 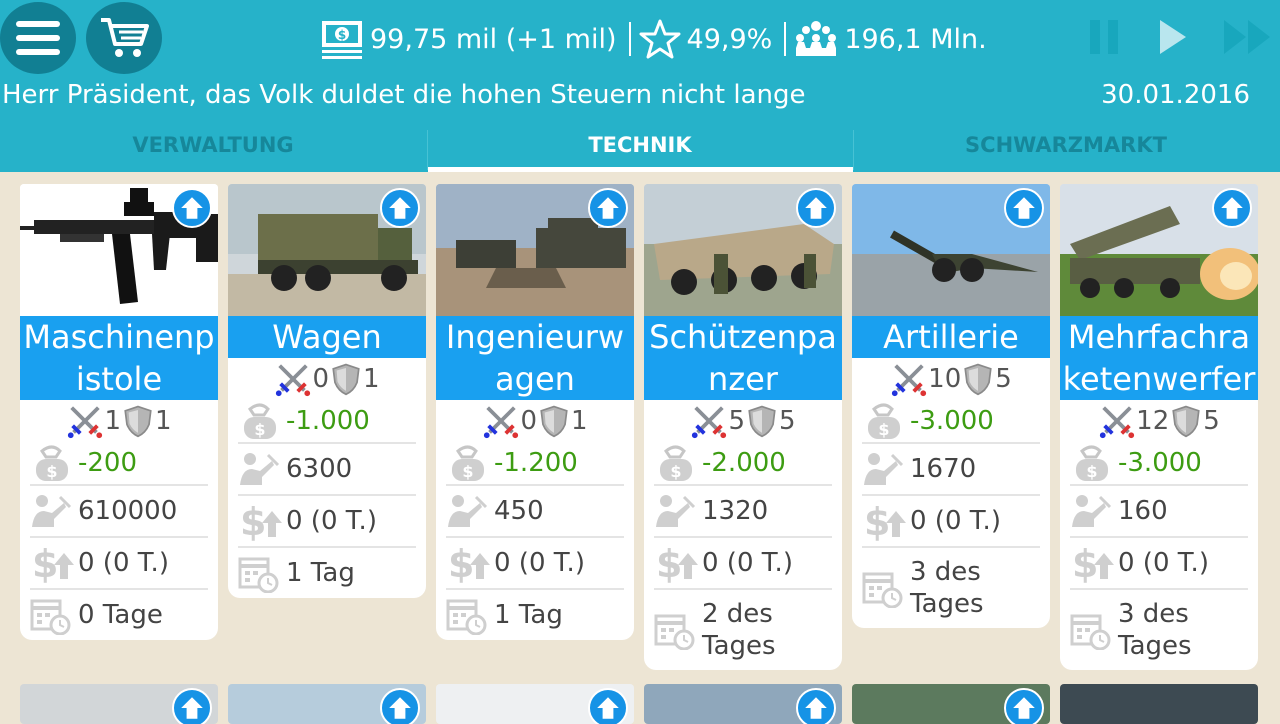 I want to click on money-value: 99,75 mil (+1 mil), so click(x=493, y=39).